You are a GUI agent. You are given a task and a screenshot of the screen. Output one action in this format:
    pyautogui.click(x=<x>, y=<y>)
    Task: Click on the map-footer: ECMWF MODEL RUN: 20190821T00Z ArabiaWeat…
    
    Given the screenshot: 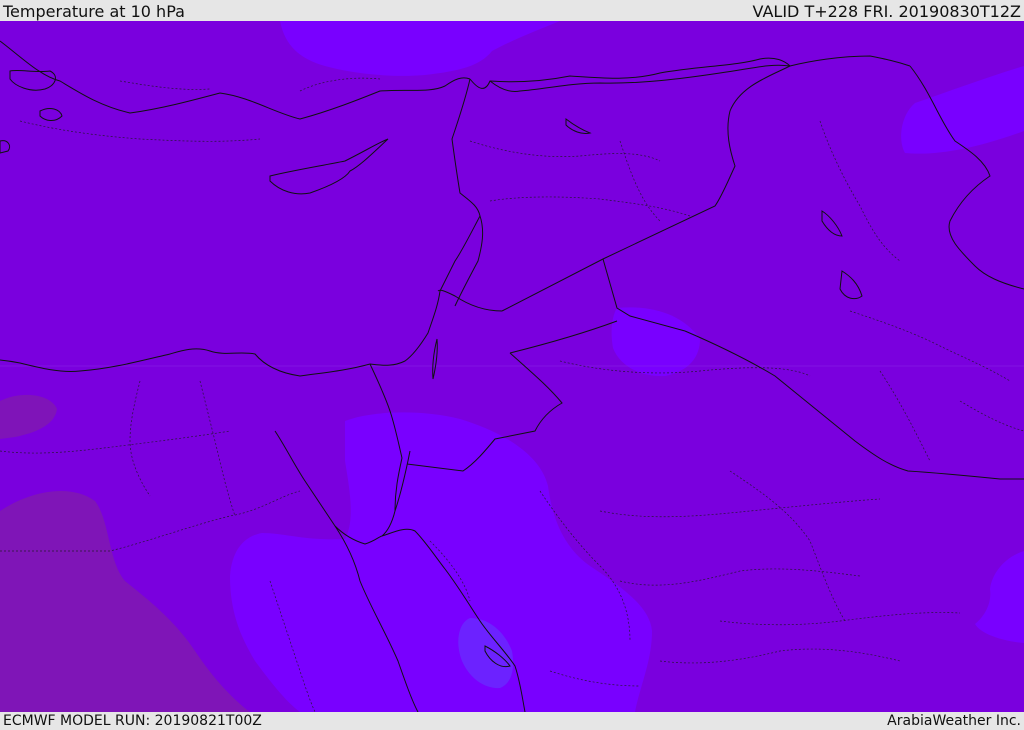 What is the action you would take?
    pyautogui.click(x=512, y=720)
    